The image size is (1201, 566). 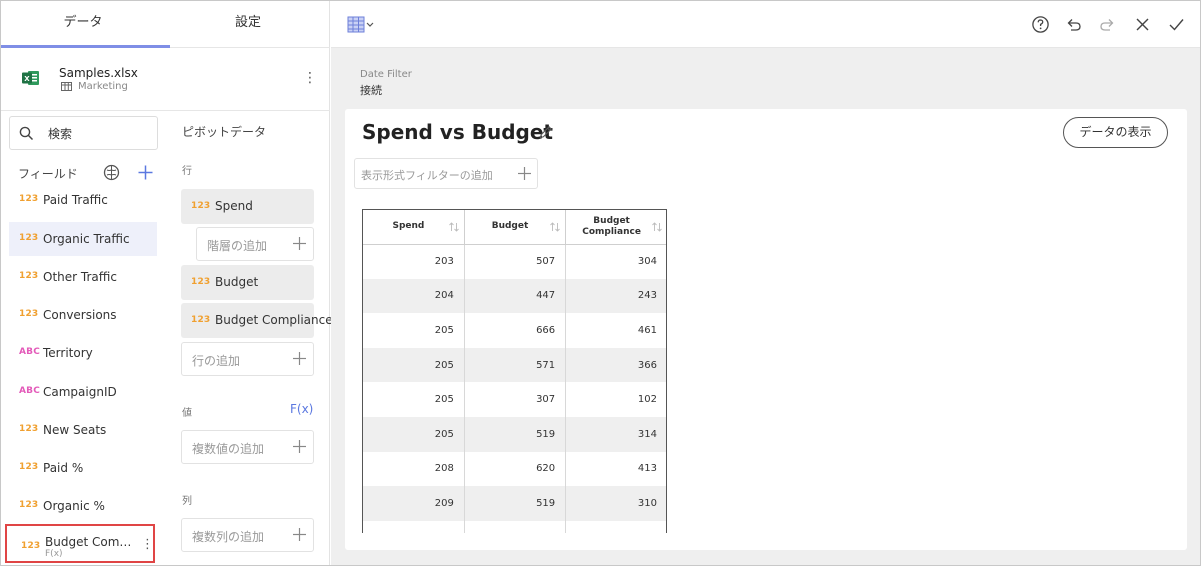 I want to click on table-cell: 304, so click(x=647, y=262).